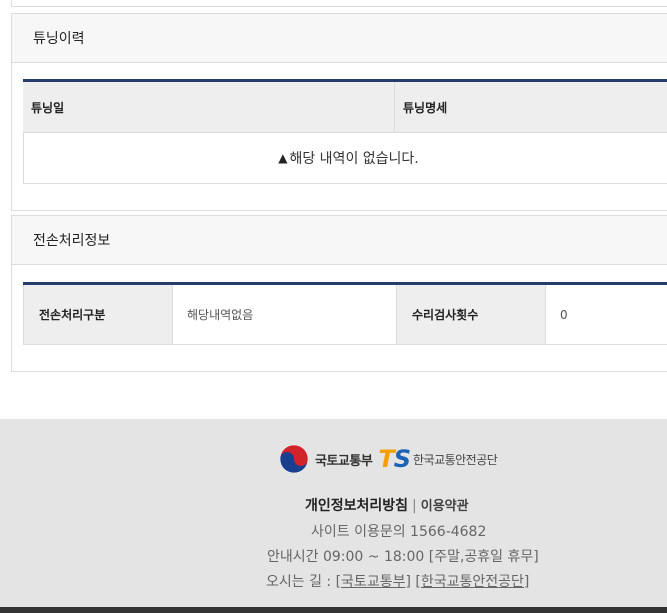 The width and height of the screenshot is (667, 613). Describe the element at coordinates (445, 504) in the screenshot. I see `terms-link: 이용약관` at that location.